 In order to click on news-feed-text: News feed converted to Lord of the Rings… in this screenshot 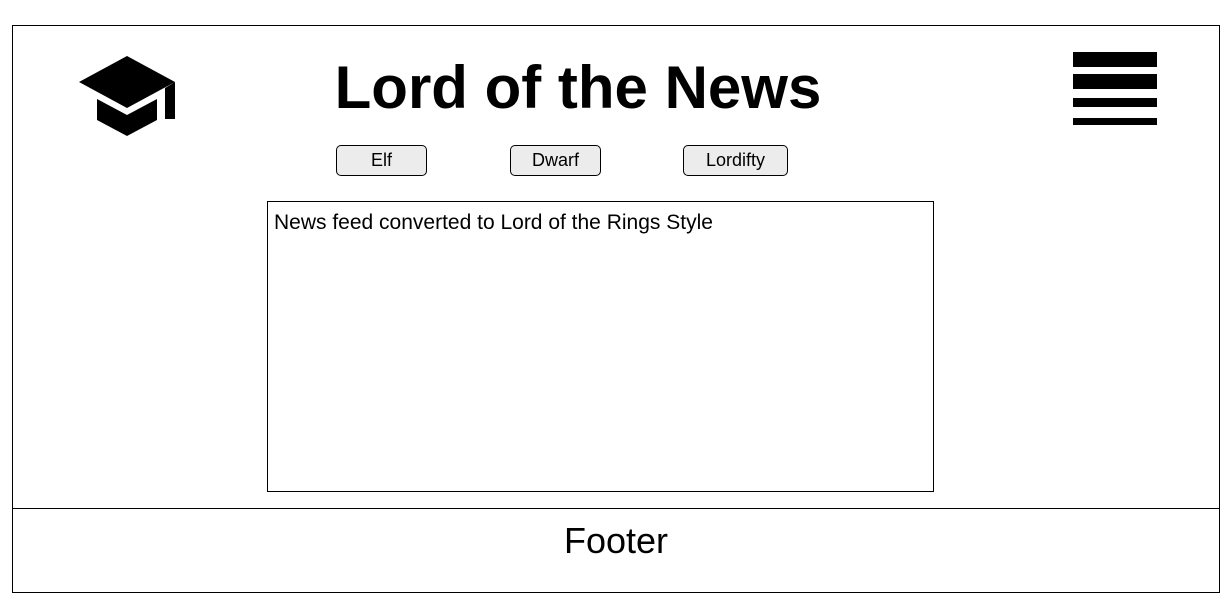, I will do `click(493, 222)`.